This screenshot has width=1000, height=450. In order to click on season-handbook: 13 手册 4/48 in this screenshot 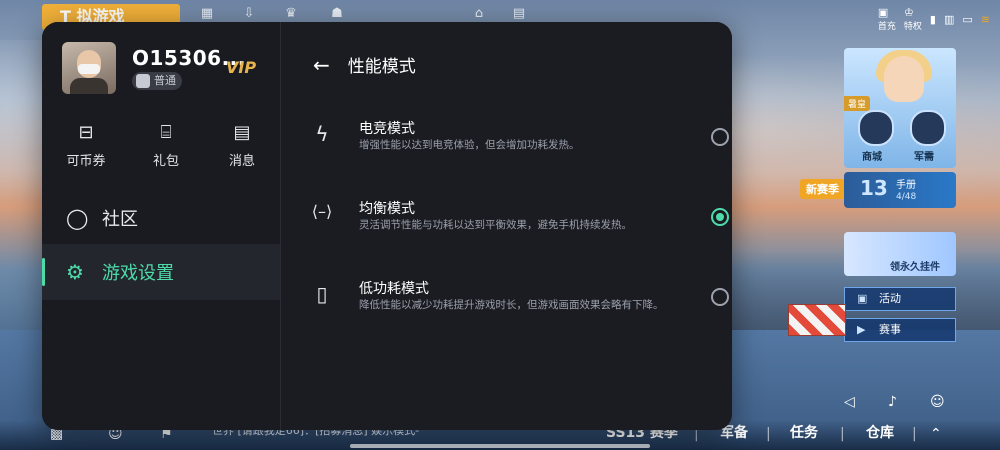, I will do `click(900, 190)`.